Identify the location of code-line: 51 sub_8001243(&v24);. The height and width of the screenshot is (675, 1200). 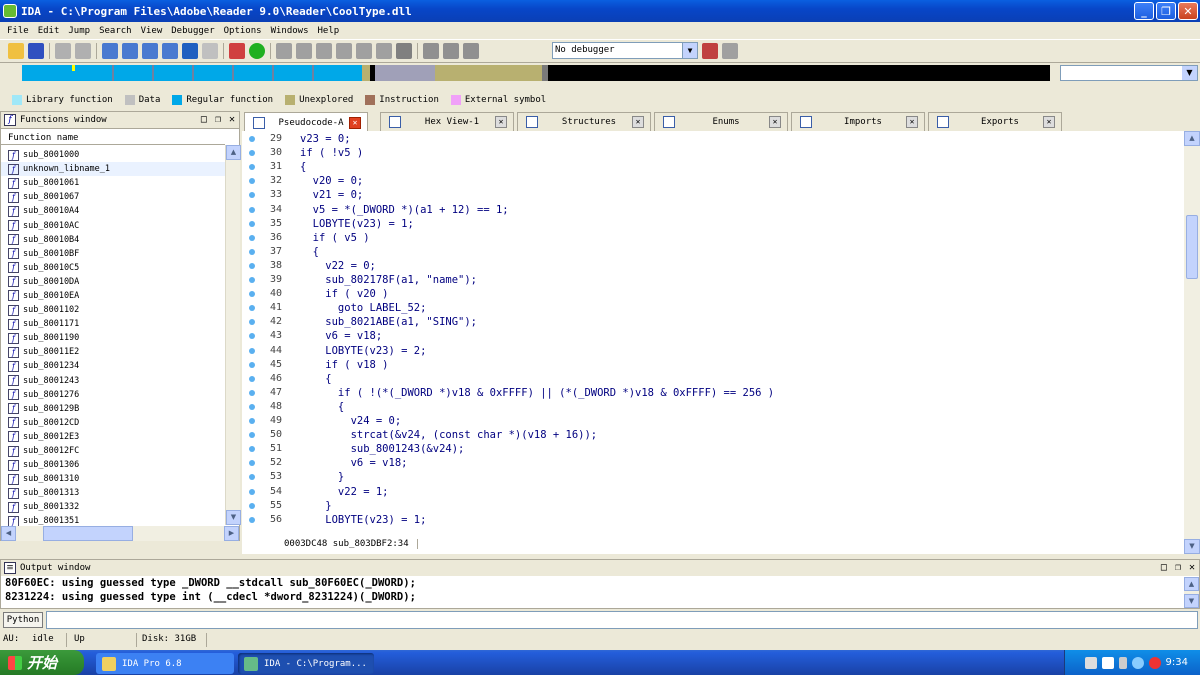
(692, 449).